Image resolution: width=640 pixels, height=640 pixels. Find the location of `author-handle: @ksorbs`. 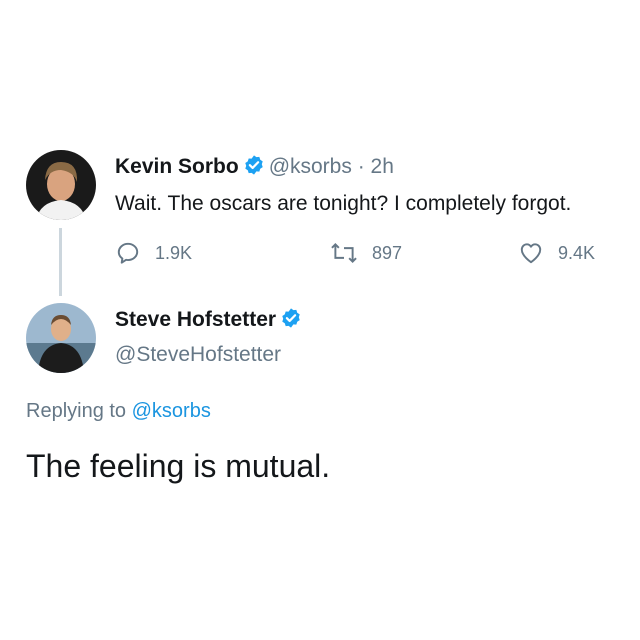

author-handle: @ksorbs is located at coordinates (310, 166).